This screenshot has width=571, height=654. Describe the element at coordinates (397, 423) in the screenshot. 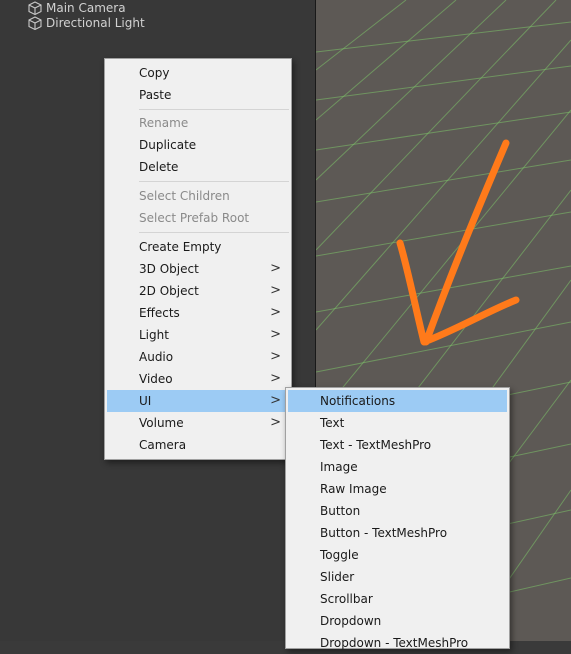

I see `submenu-item-text: Text` at that location.